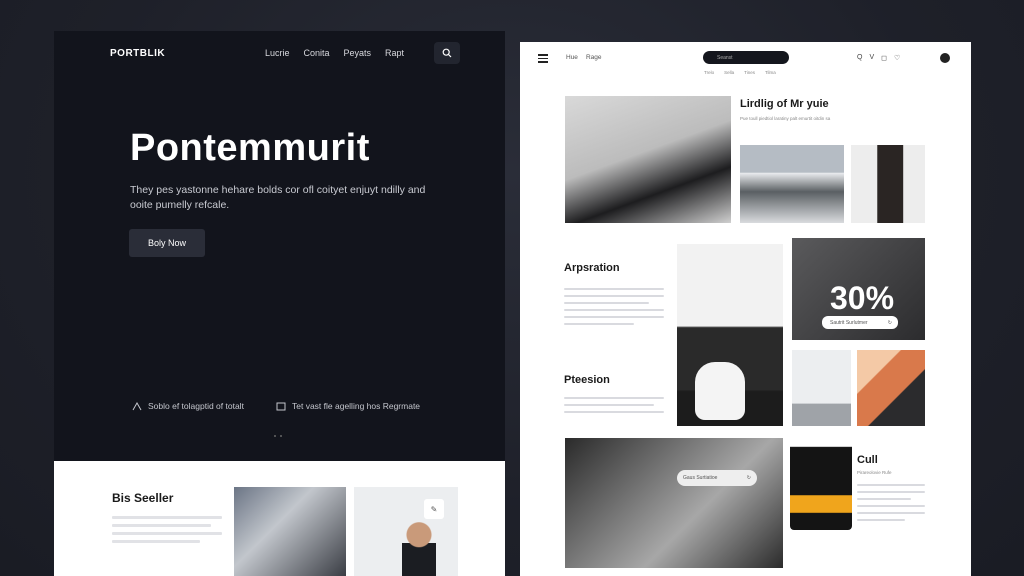 The height and width of the screenshot is (576, 1024). I want to click on section-heading-4: Cull, so click(867, 460).